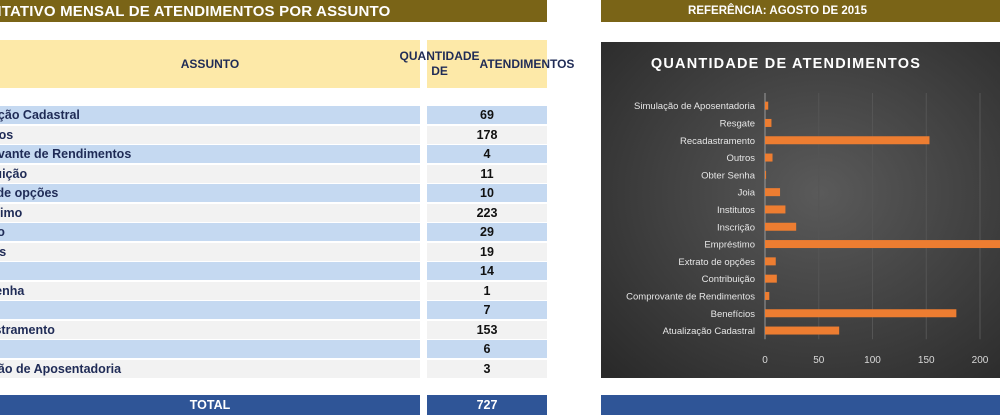 Image resolution: width=1000 pixels, height=415 pixels. I want to click on category-label: Joia, so click(747, 193).